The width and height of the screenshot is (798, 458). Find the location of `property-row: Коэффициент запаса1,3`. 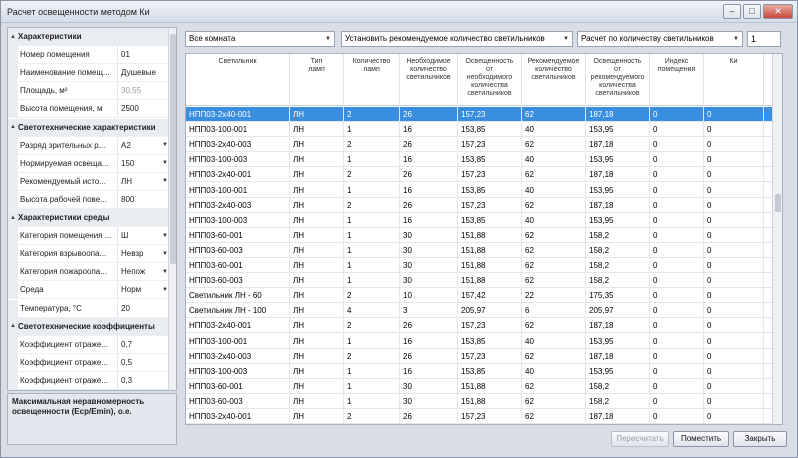

property-row: Коэффициент запаса1,3 is located at coordinates (89, 390).